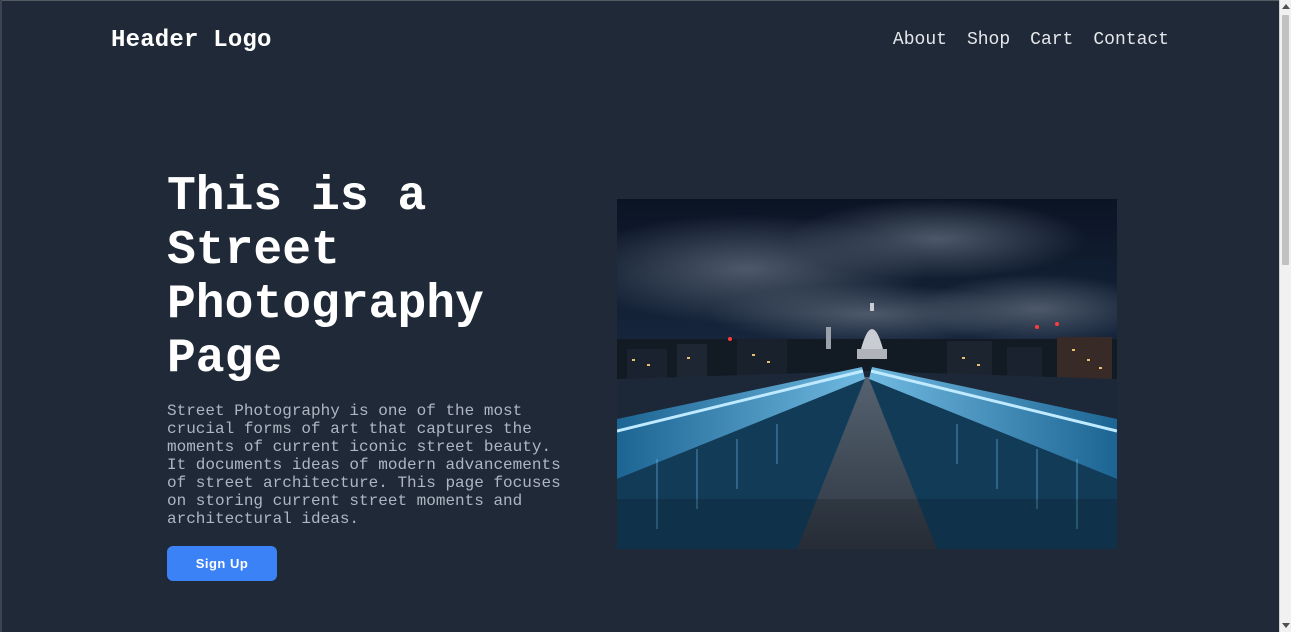  I want to click on window-left-border, so click(1, 316).